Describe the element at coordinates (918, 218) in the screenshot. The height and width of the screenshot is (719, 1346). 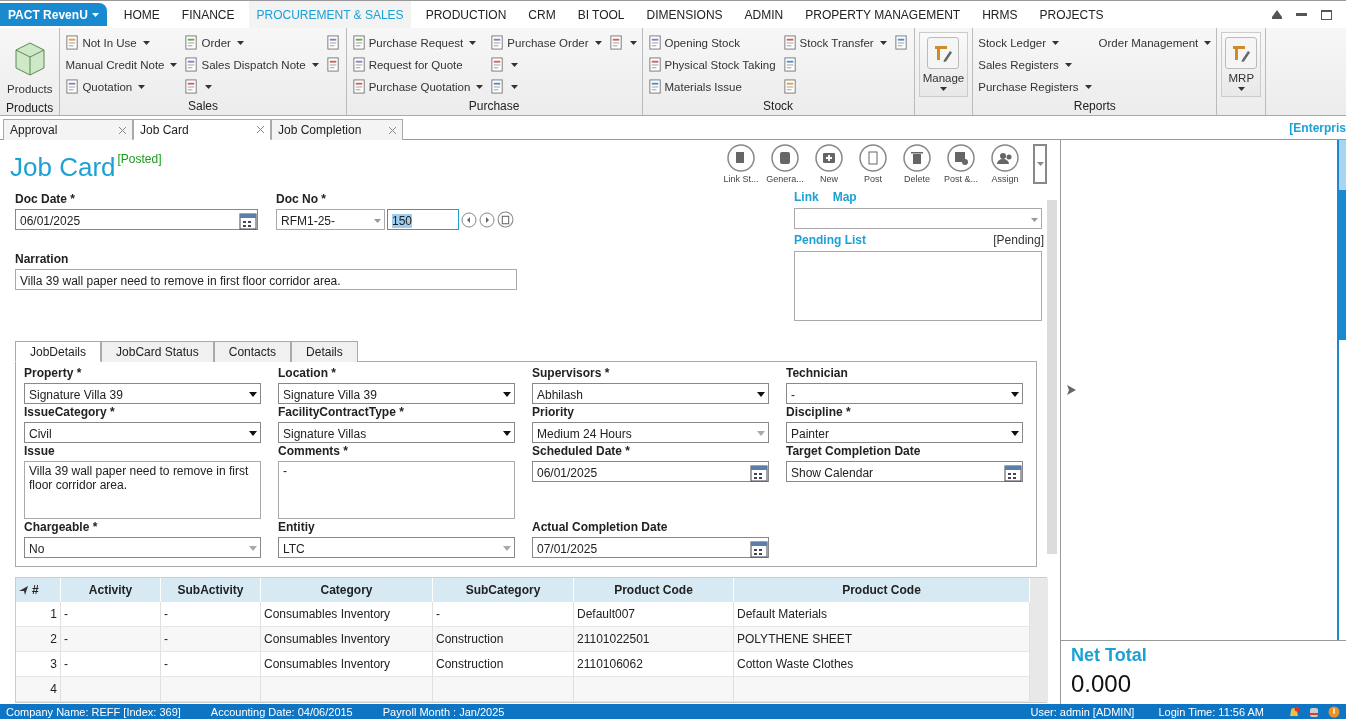
I see `dropdown-field` at that location.